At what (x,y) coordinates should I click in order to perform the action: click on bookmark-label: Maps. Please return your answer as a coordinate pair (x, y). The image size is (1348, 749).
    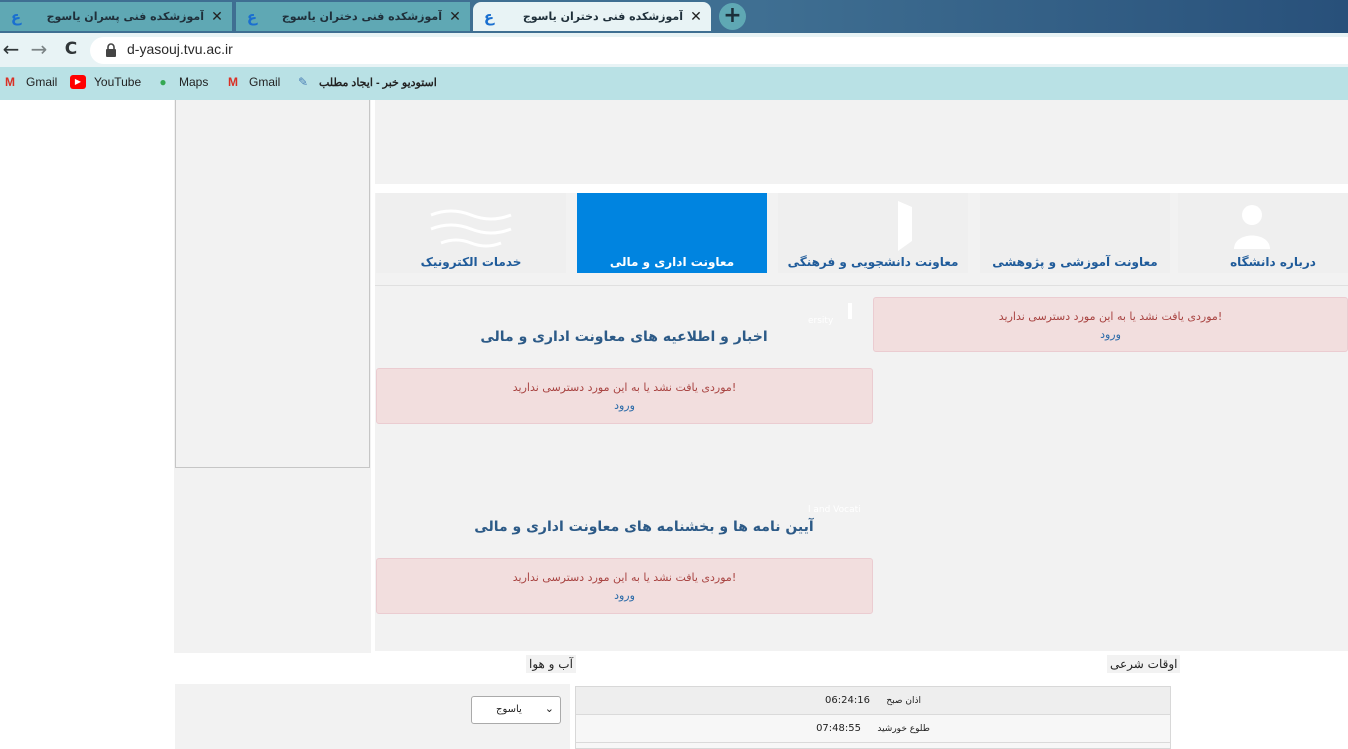
    Looking at the image, I should click on (194, 82).